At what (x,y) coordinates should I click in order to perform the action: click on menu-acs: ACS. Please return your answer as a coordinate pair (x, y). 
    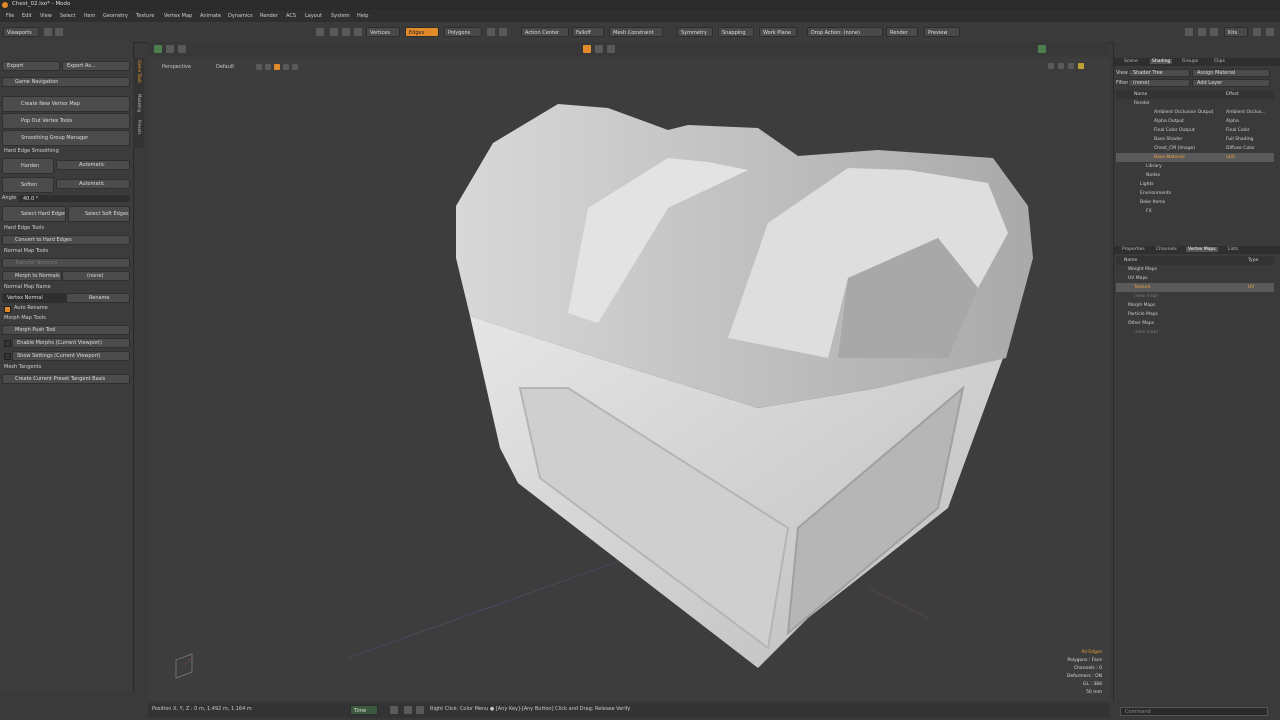
    Looking at the image, I should click on (291, 16).